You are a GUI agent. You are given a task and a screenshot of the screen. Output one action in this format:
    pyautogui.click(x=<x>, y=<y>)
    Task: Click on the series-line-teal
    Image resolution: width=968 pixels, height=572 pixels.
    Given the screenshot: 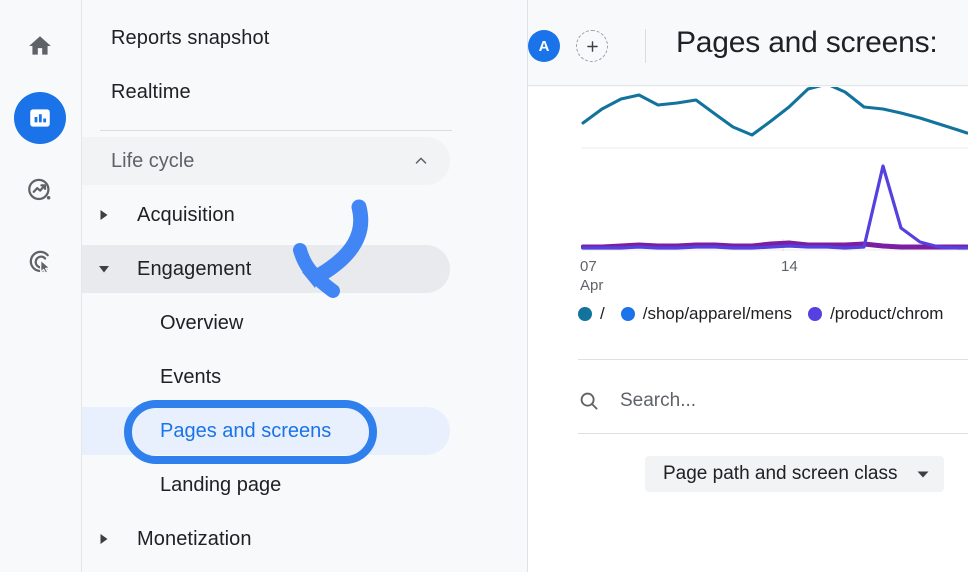 What is the action you would take?
    pyautogui.click(x=774, y=112)
    